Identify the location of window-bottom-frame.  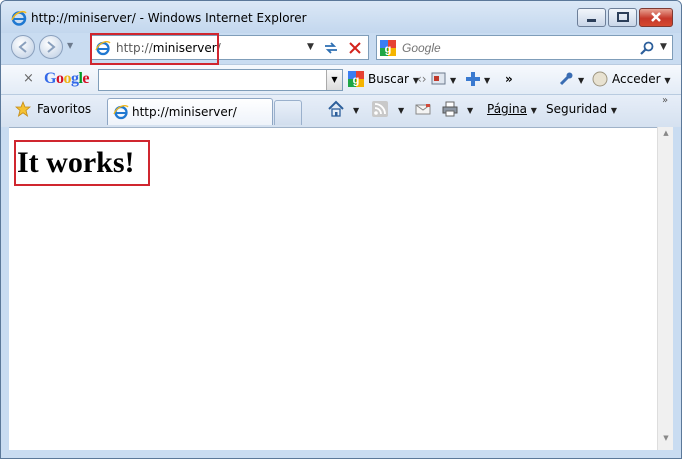
(341, 454).